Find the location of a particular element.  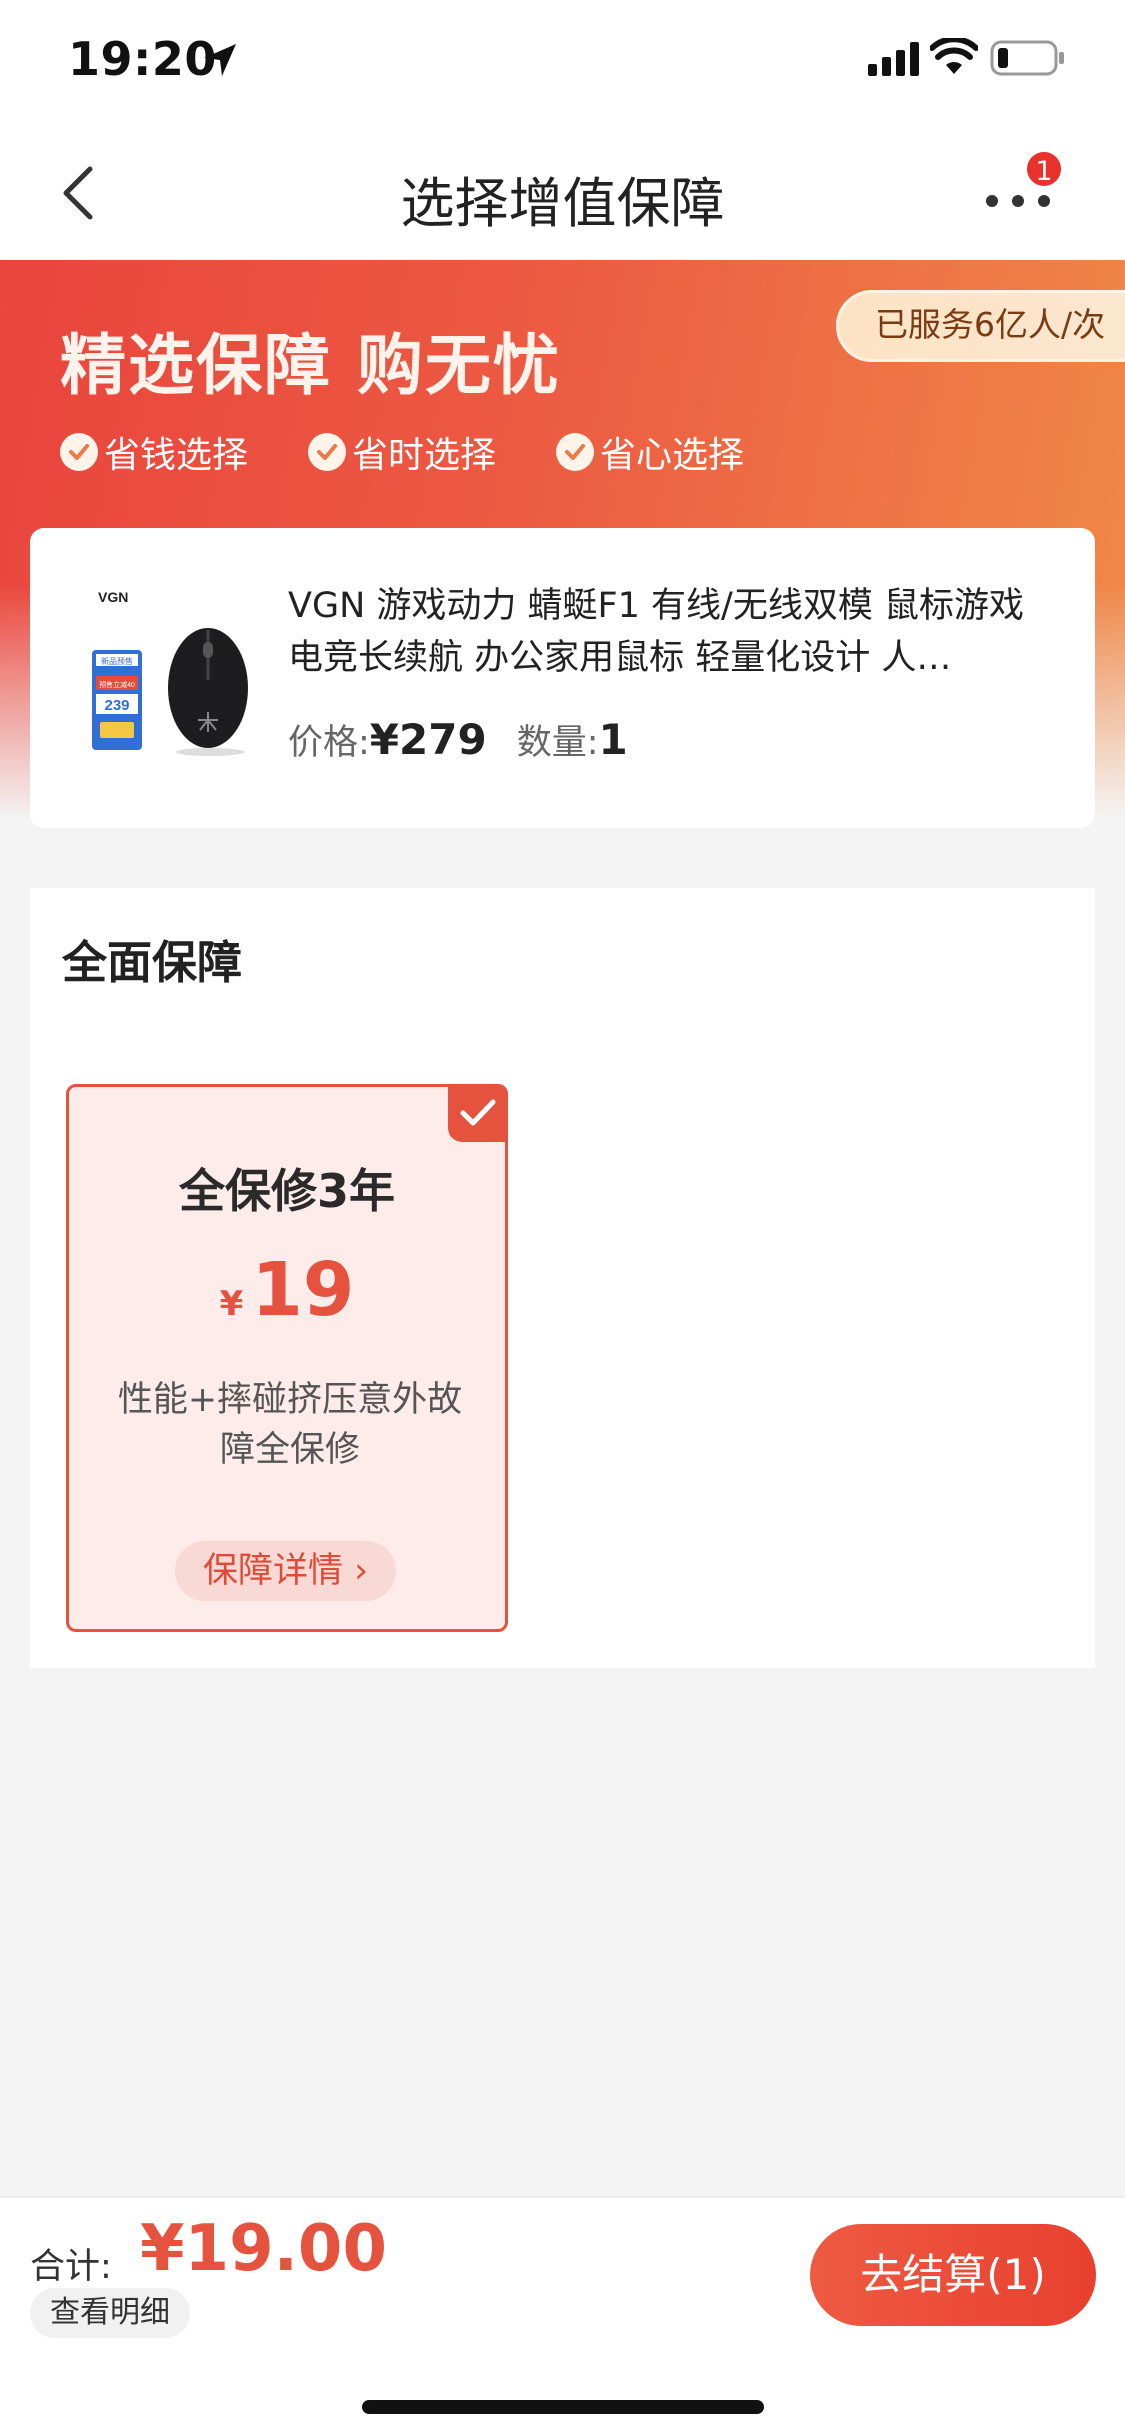

location-arrow-icon is located at coordinates (220, 60).